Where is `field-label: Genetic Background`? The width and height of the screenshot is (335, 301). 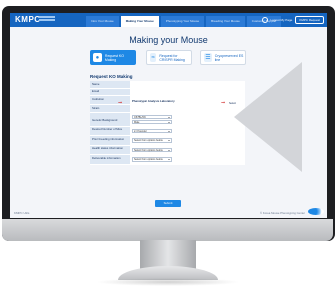 field-label: Genetic Background is located at coordinates (110, 119).